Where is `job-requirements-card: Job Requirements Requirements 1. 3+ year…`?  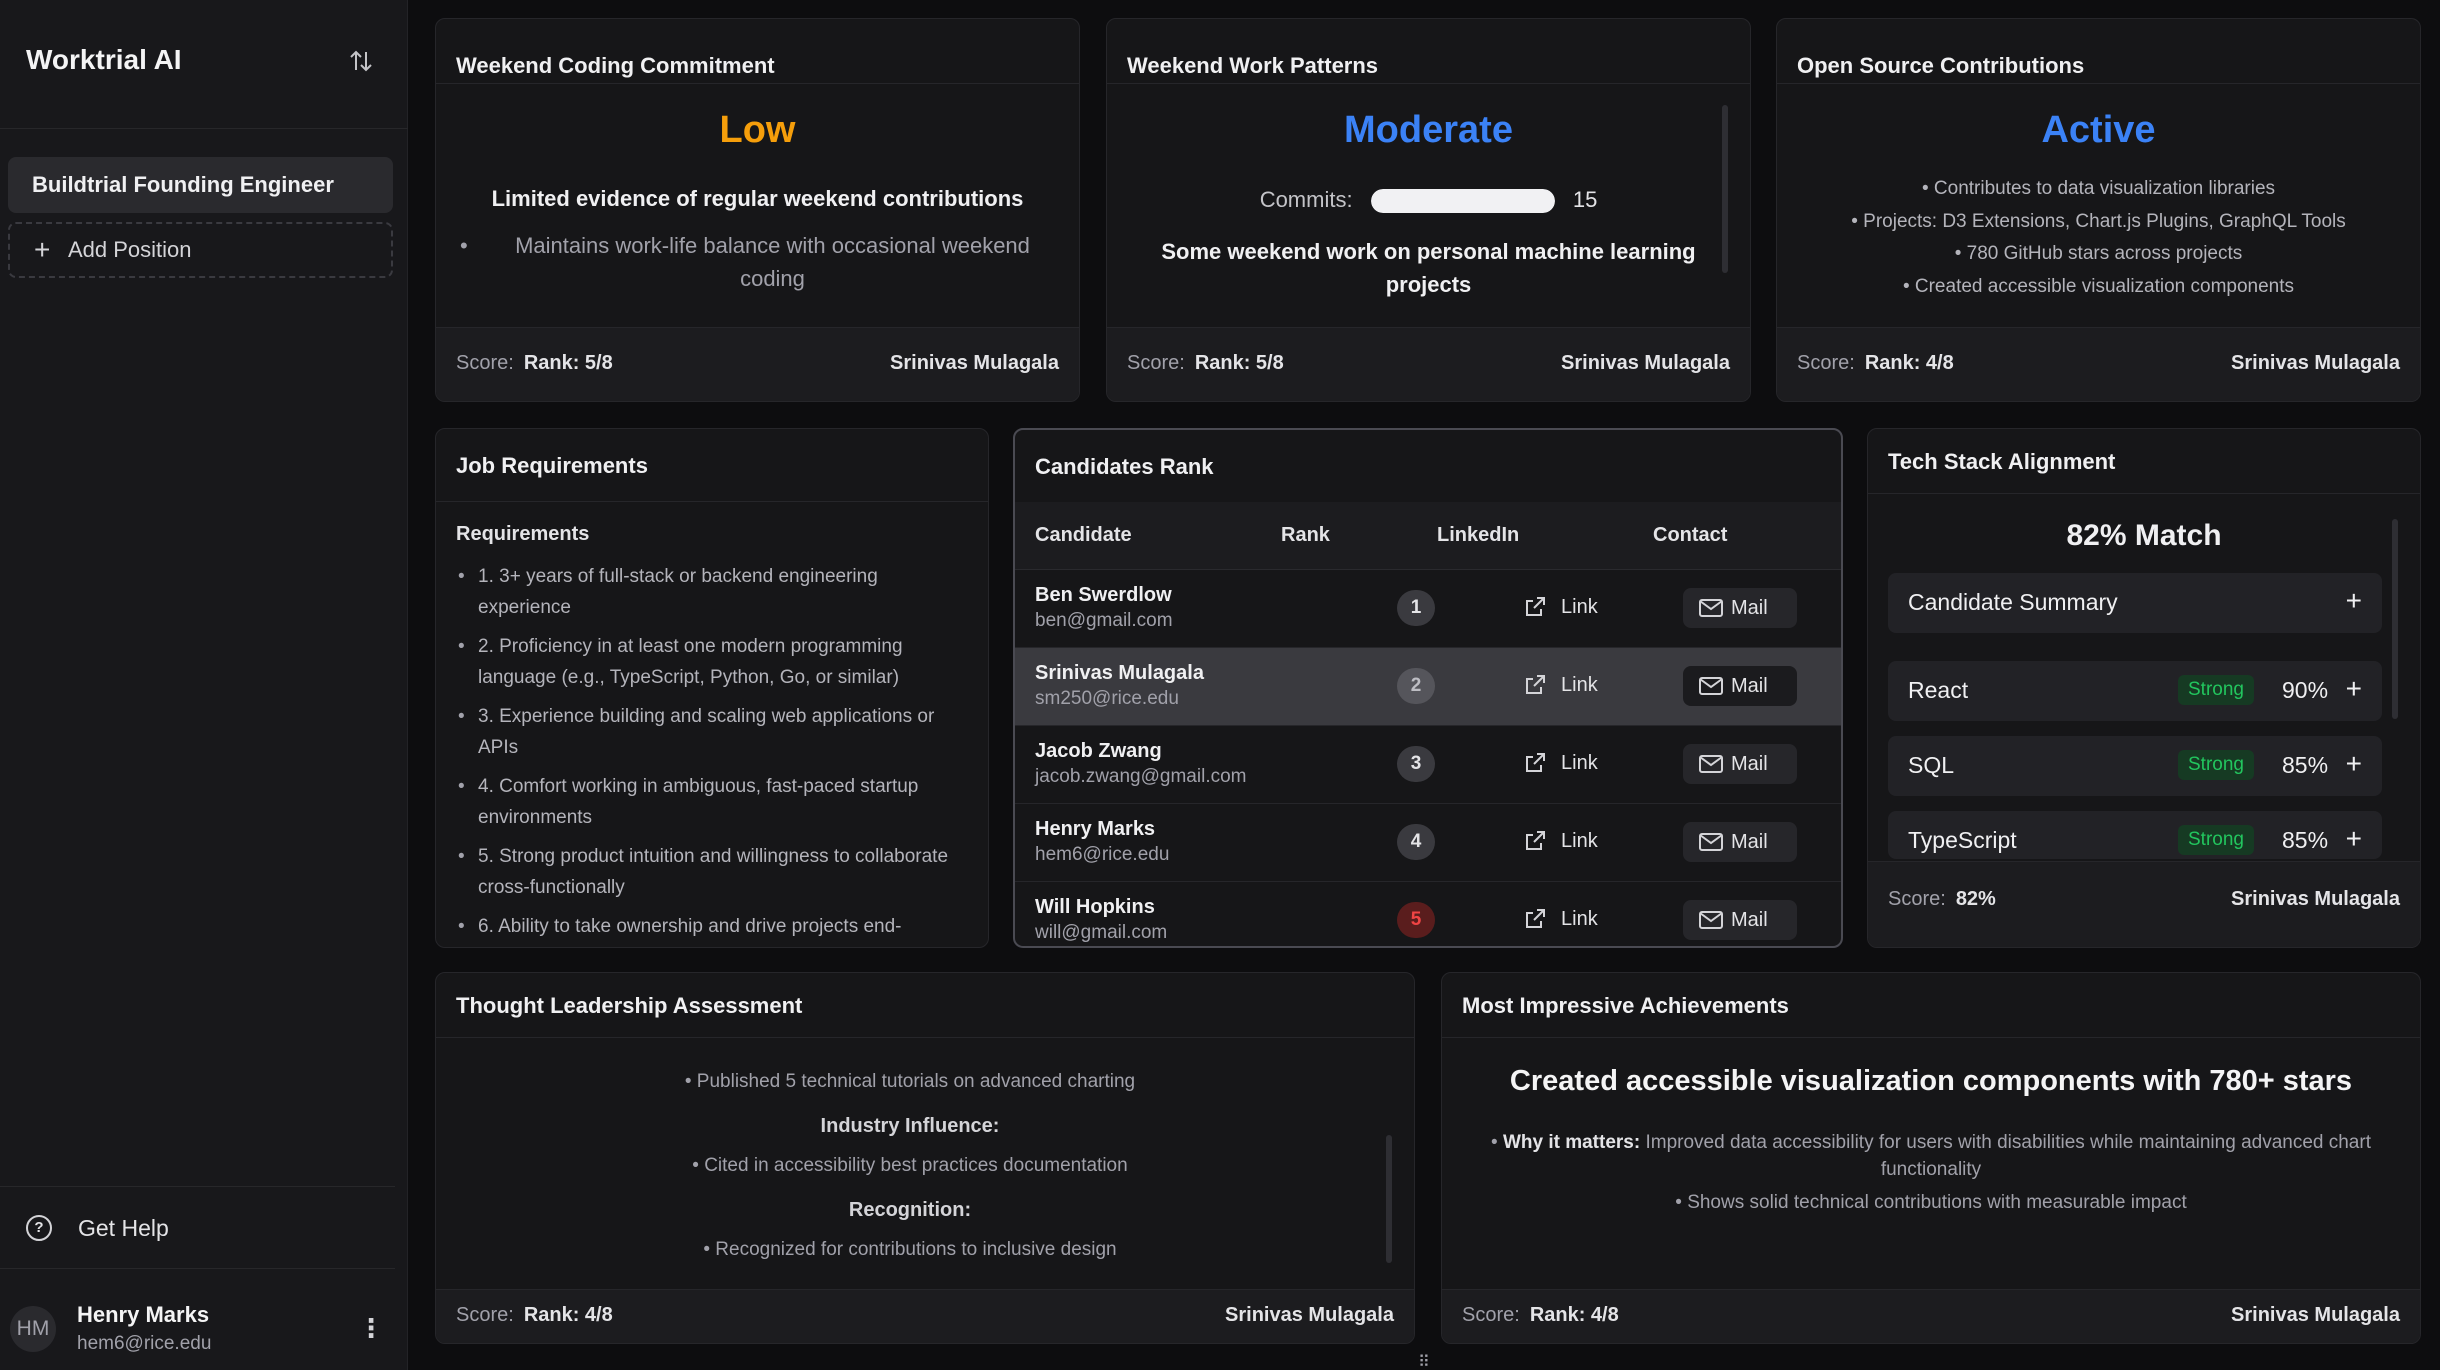
job-requirements-card: Job Requirements Requirements 1. 3+ year… is located at coordinates (712, 688).